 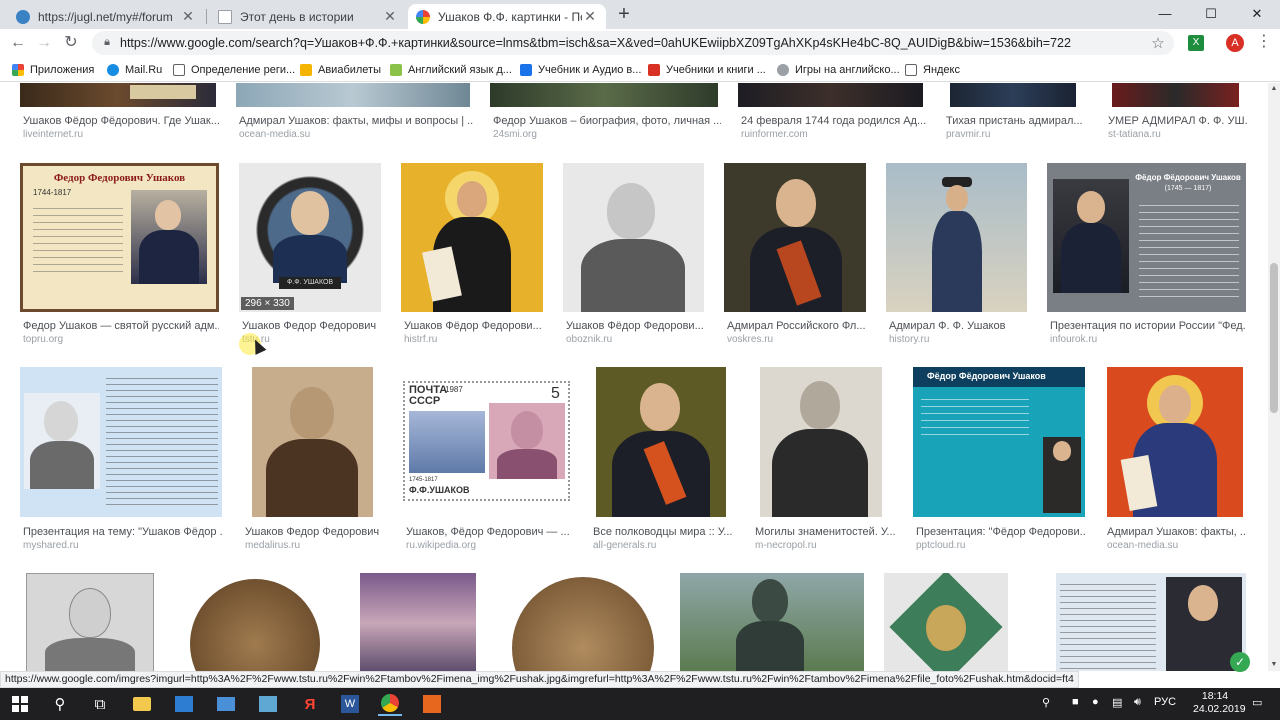 What do you see at coordinates (100, 704) in the screenshot?
I see `task-view-icon: ⧉` at bounding box center [100, 704].